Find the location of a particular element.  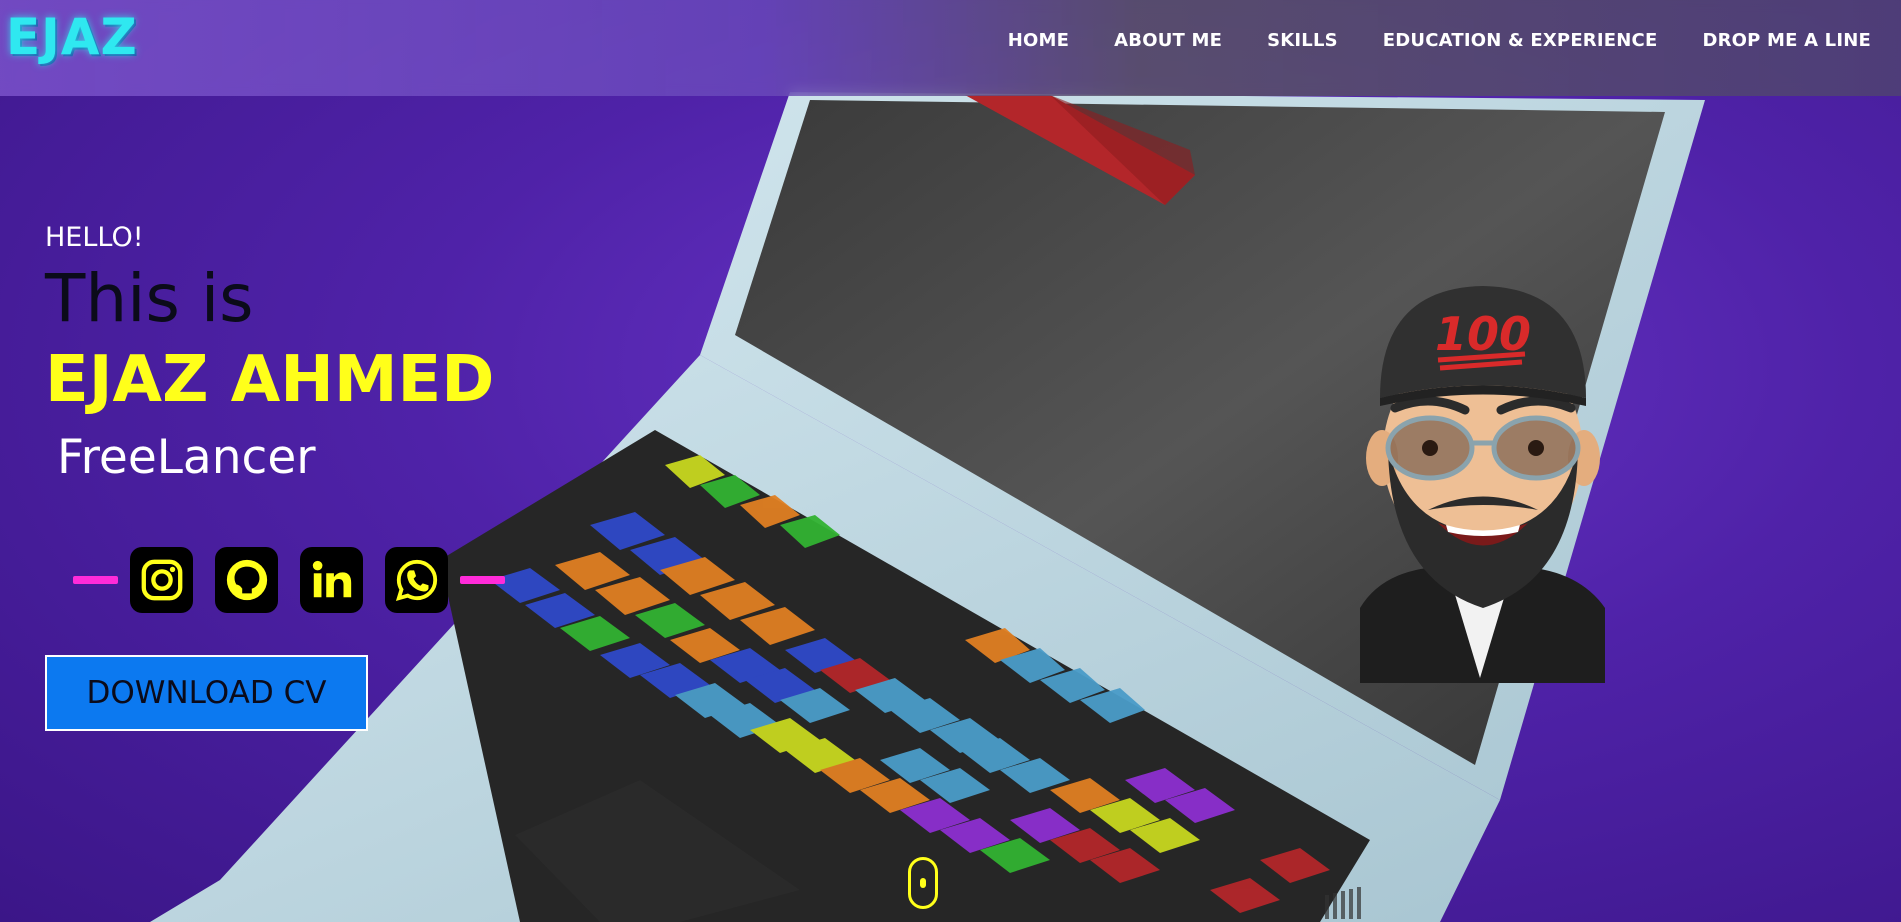

linkedin-link is located at coordinates (331, 580).